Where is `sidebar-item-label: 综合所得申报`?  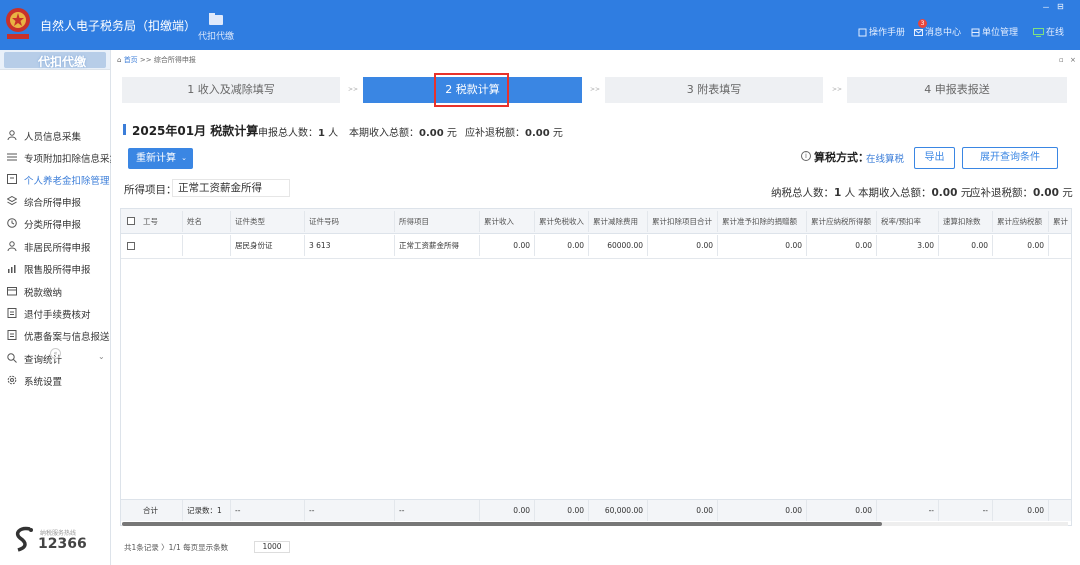 sidebar-item-label: 综合所得申报 is located at coordinates (53, 203).